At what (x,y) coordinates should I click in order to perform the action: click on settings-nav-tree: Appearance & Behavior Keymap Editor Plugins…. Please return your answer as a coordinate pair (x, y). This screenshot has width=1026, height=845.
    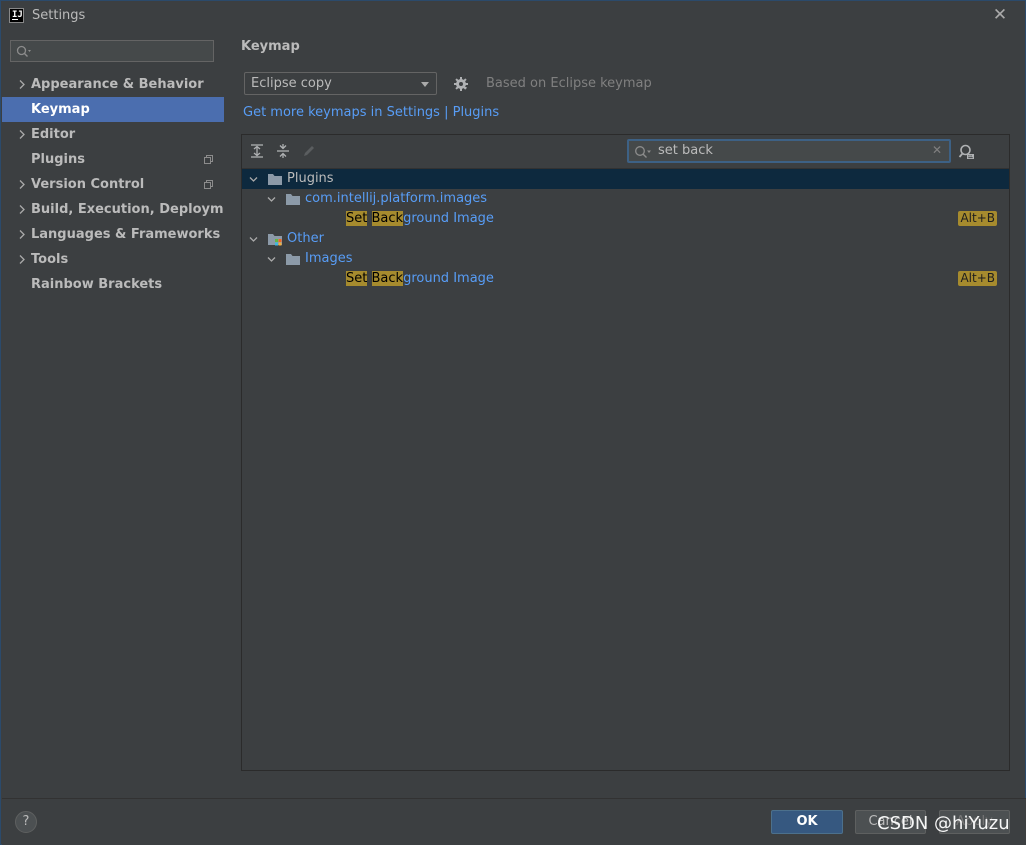
    Looking at the image, I should click on (125, 184).